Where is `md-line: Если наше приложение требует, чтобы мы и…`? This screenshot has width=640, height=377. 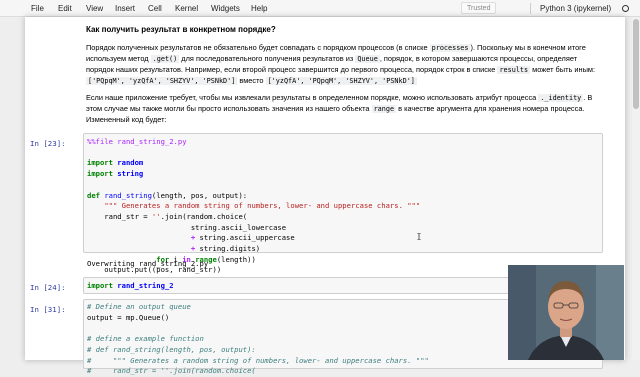
md-line: Если наше приложение требует, чтобы мы и… is located at coordinates (339, 97).